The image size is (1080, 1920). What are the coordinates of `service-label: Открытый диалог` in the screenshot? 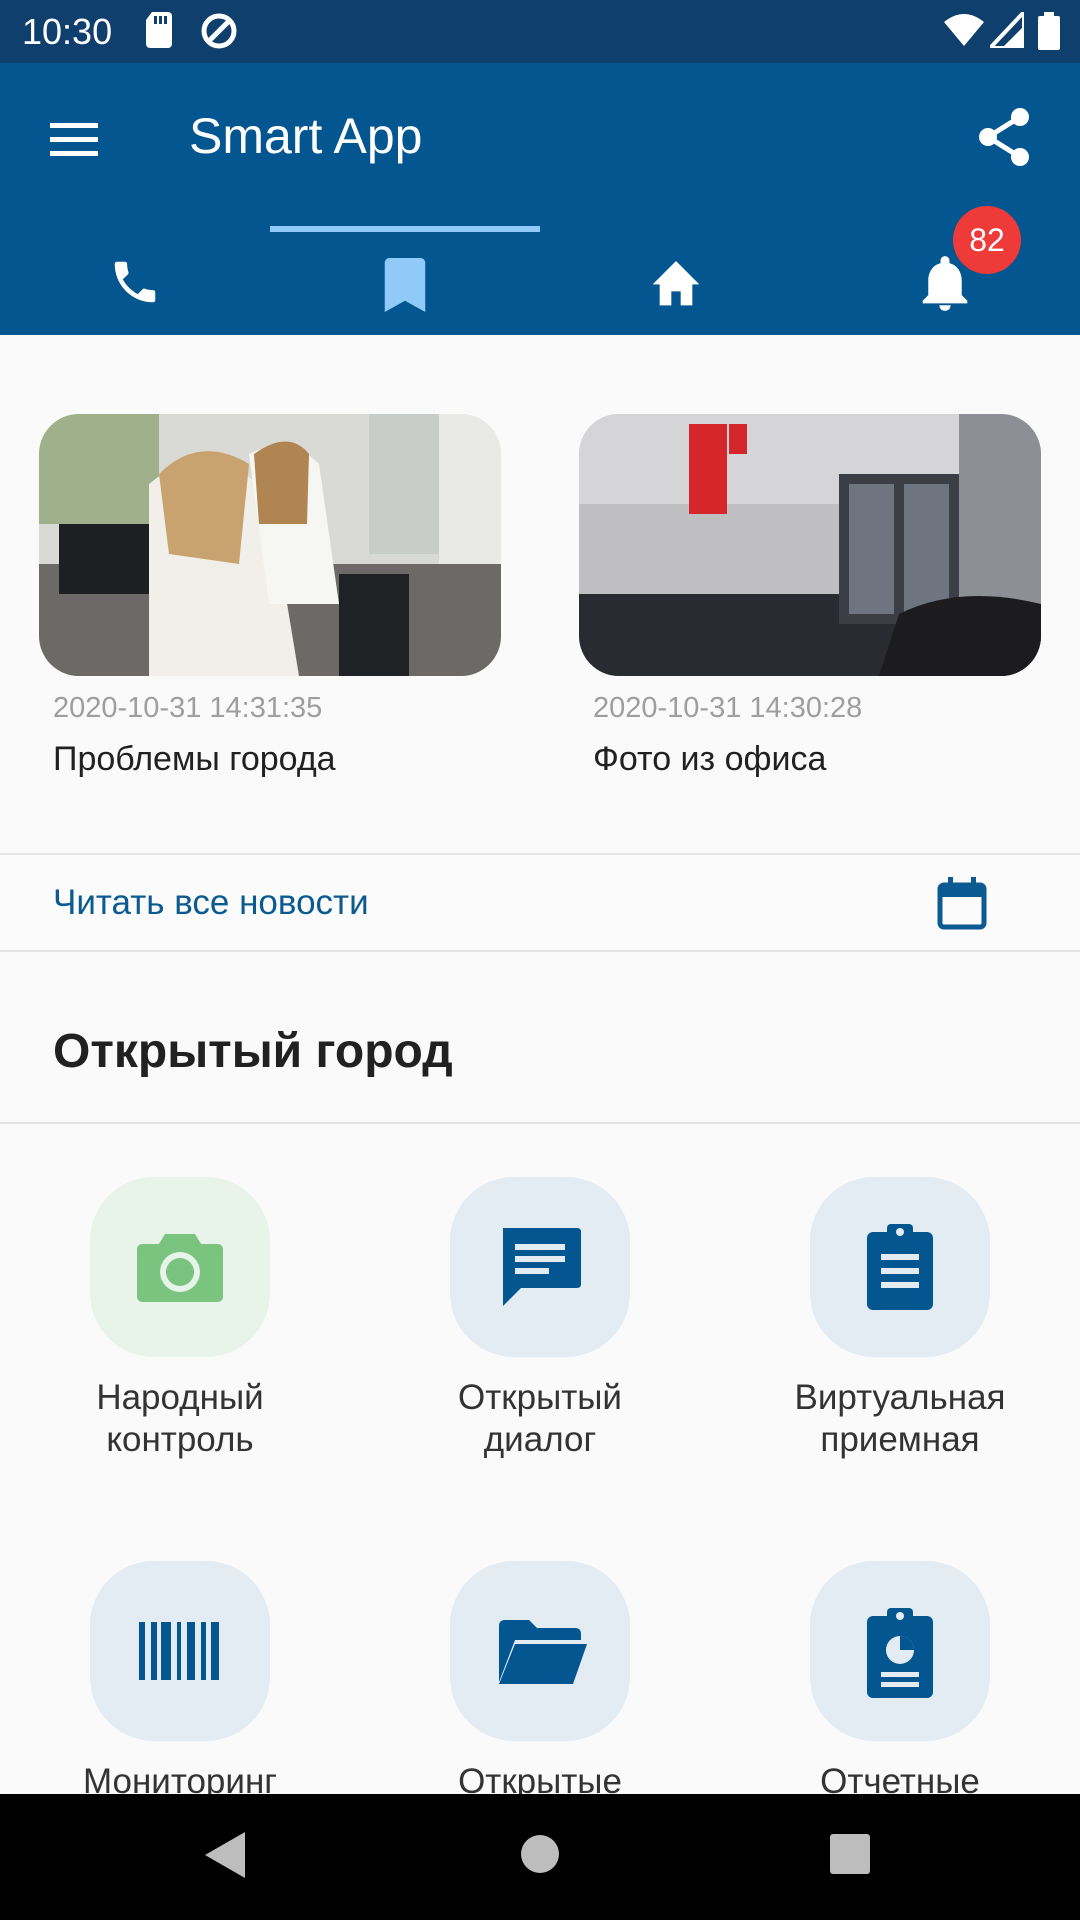 It's located at (540, 1418).